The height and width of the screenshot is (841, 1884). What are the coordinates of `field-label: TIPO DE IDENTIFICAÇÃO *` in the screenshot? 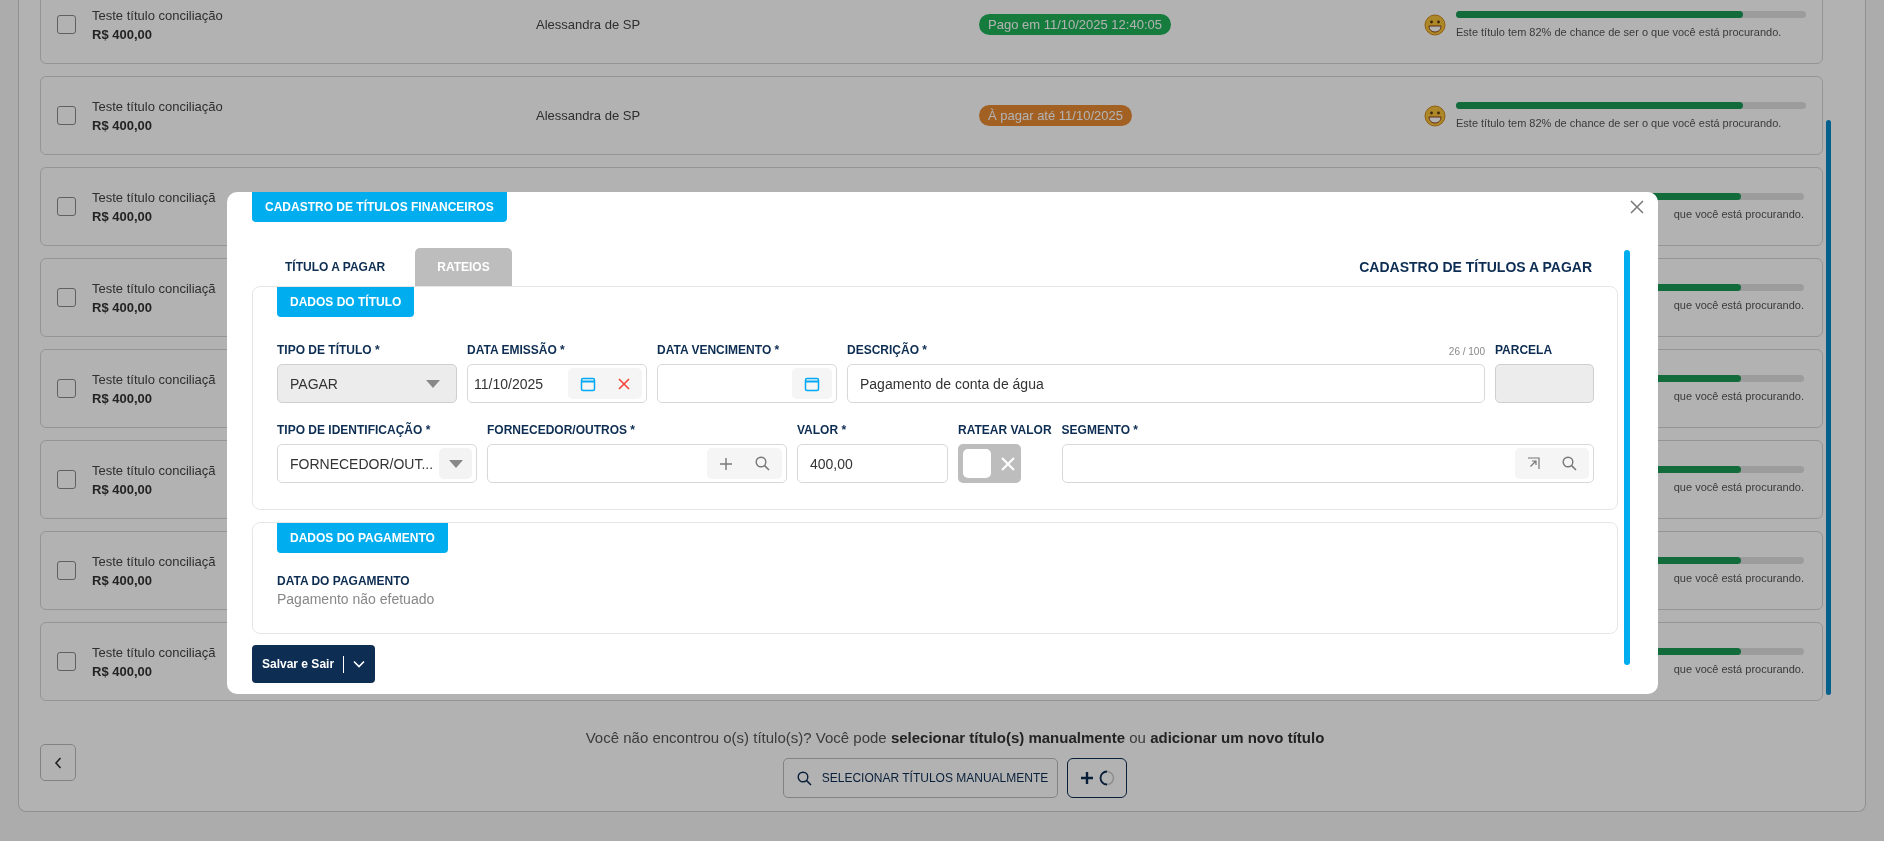 It's located at (354, 430).